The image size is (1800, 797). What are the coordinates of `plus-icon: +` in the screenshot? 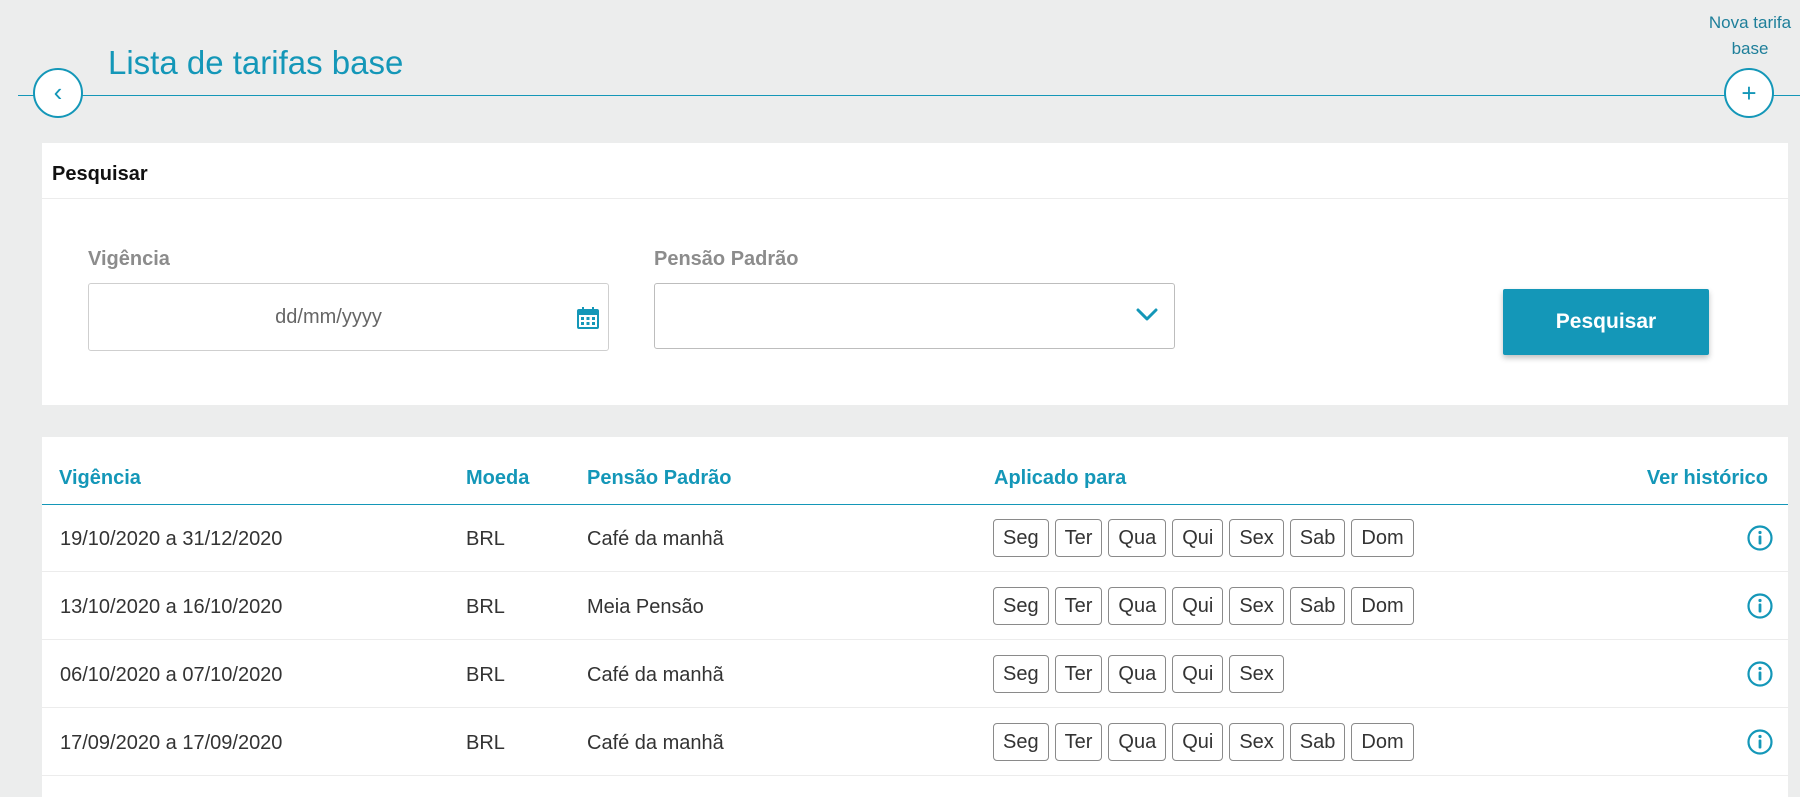 It's located at (1749, 93).